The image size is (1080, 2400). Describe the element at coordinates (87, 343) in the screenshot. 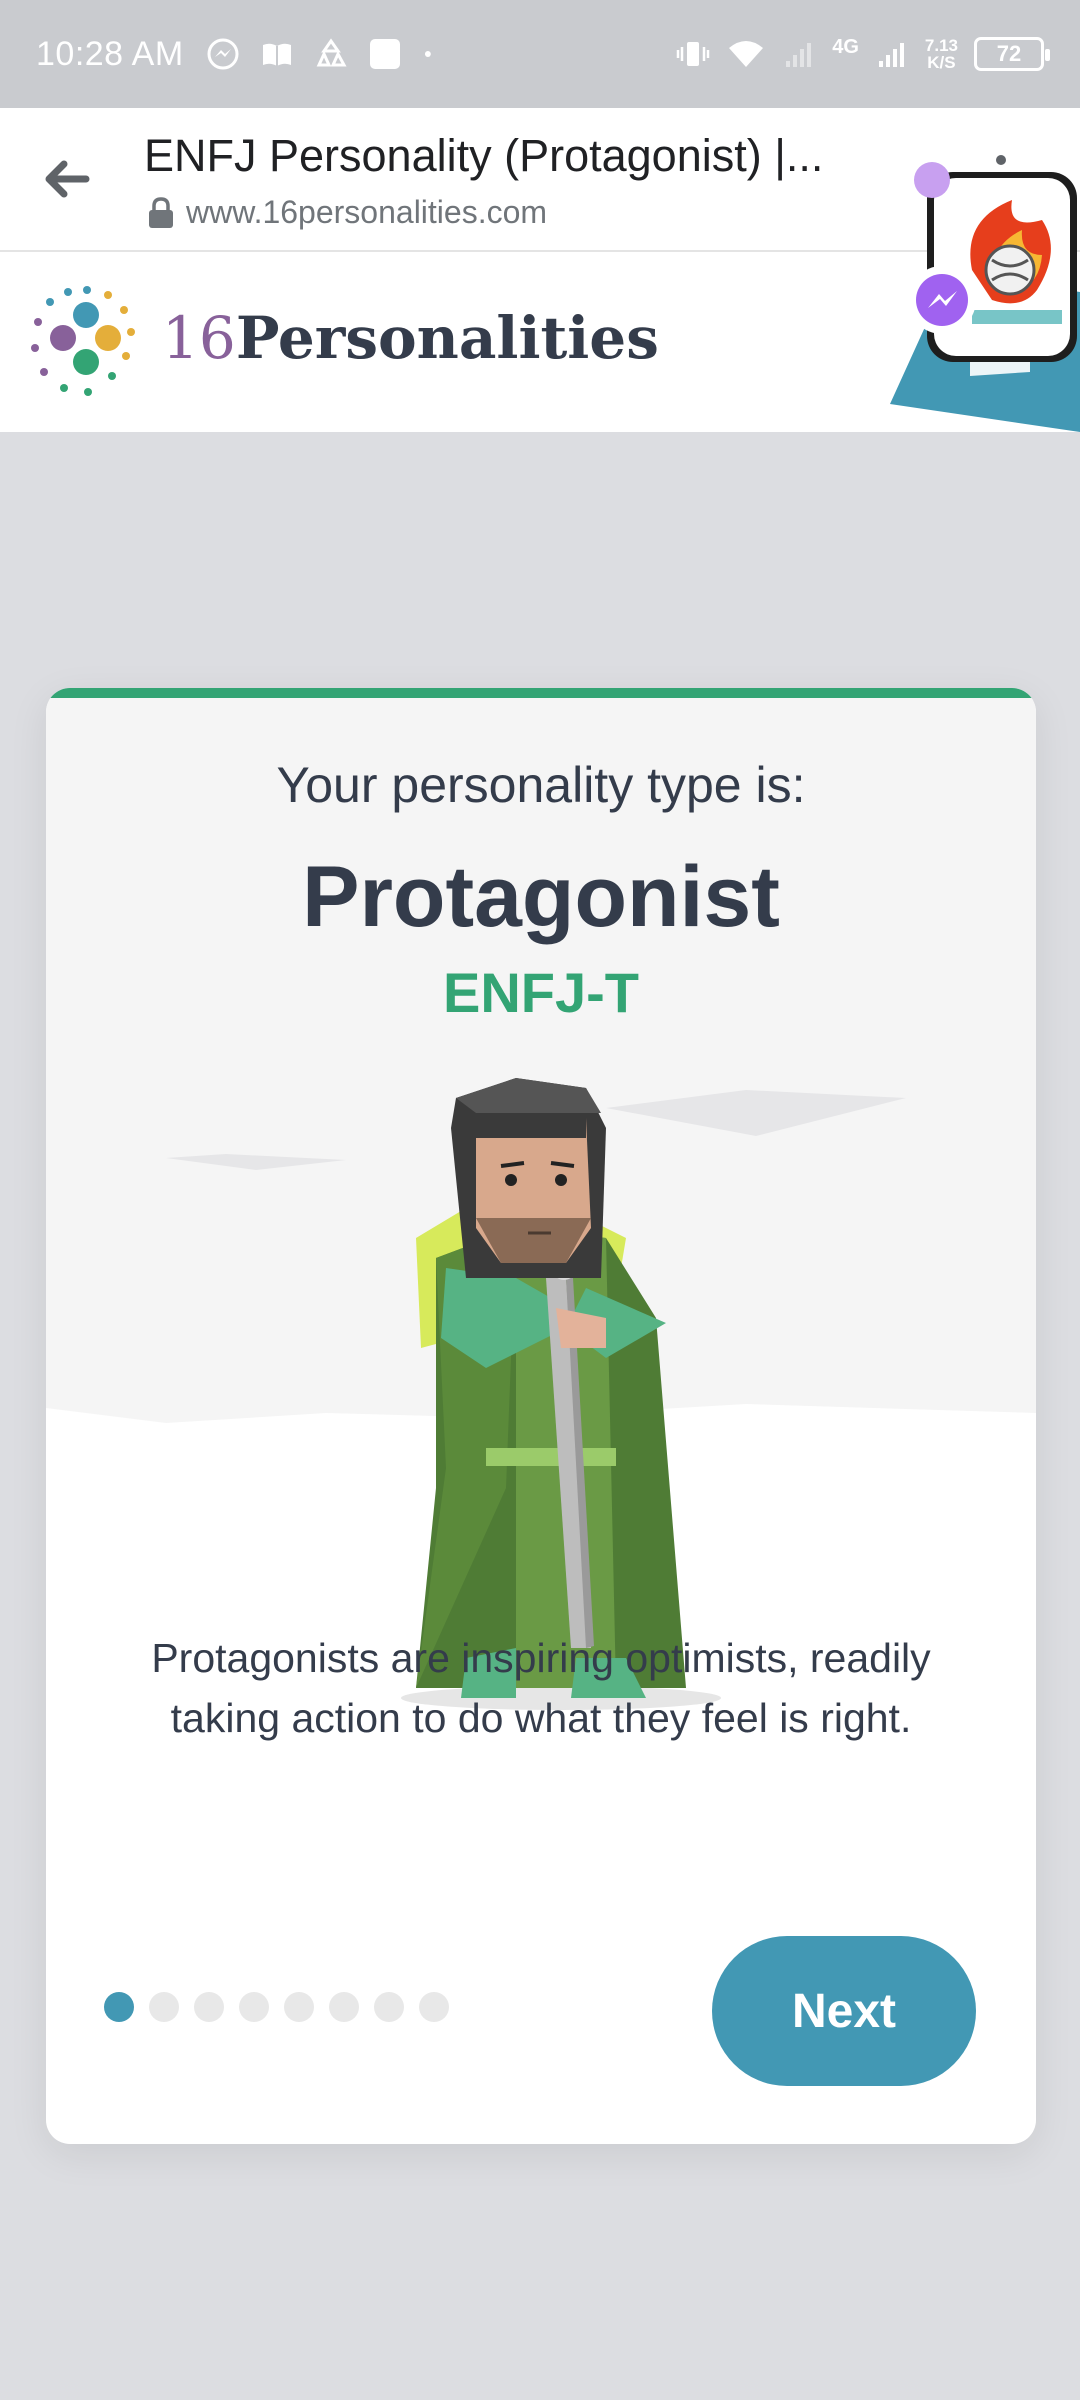

I see `logo-dots-icon` at that location.